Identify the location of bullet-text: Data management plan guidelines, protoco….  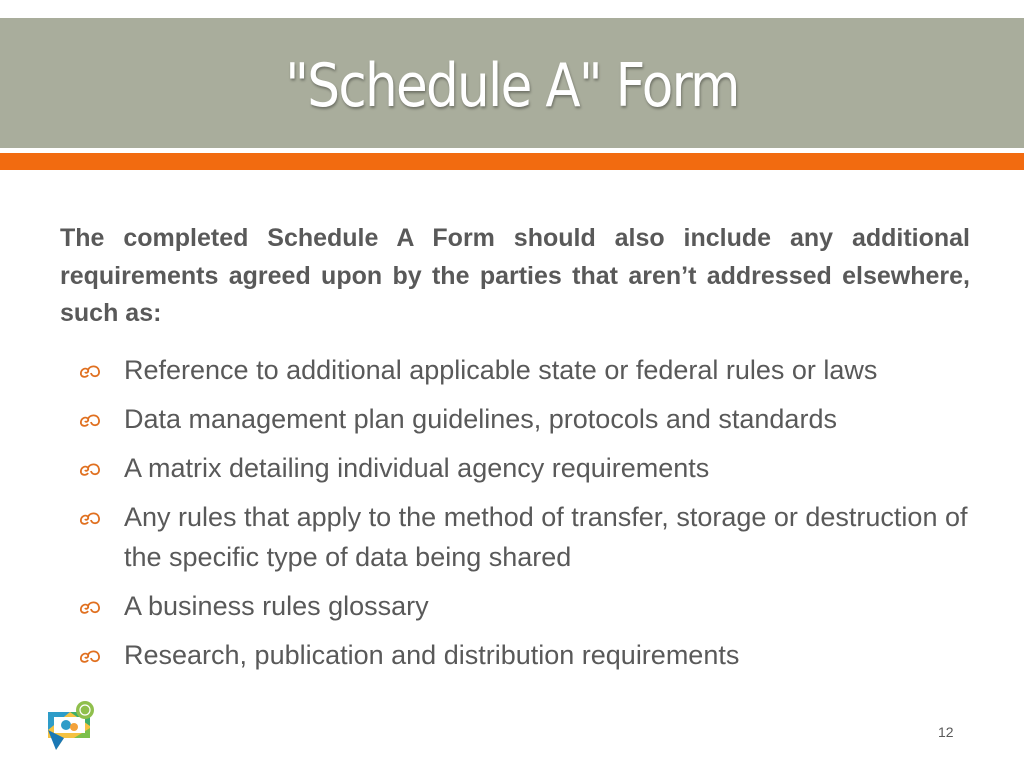
(480, 419).